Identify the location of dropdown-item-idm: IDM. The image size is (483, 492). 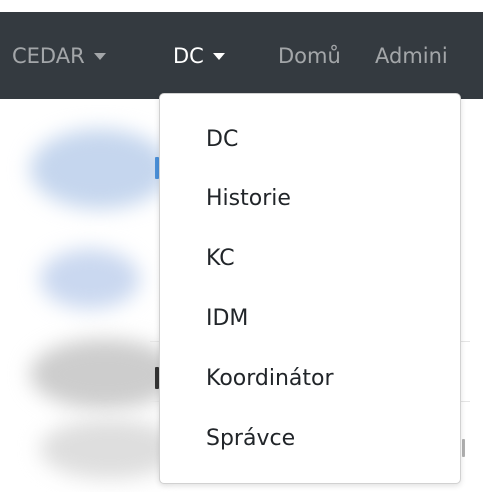
(227, 318).